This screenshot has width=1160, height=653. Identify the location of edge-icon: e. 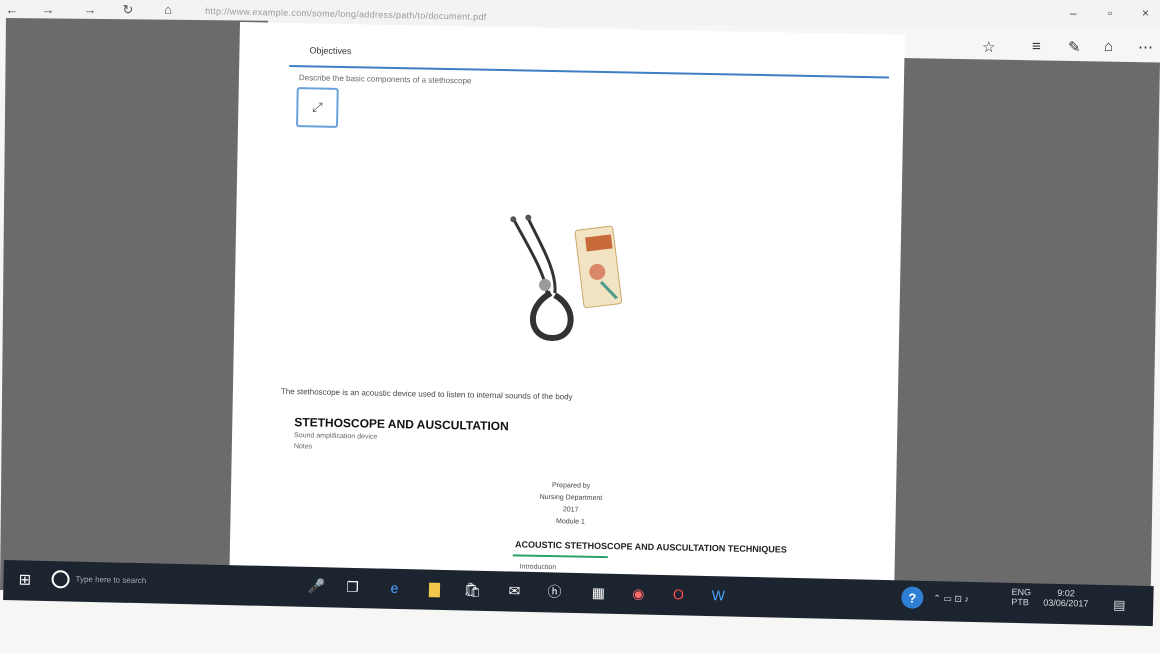
(394, 588).